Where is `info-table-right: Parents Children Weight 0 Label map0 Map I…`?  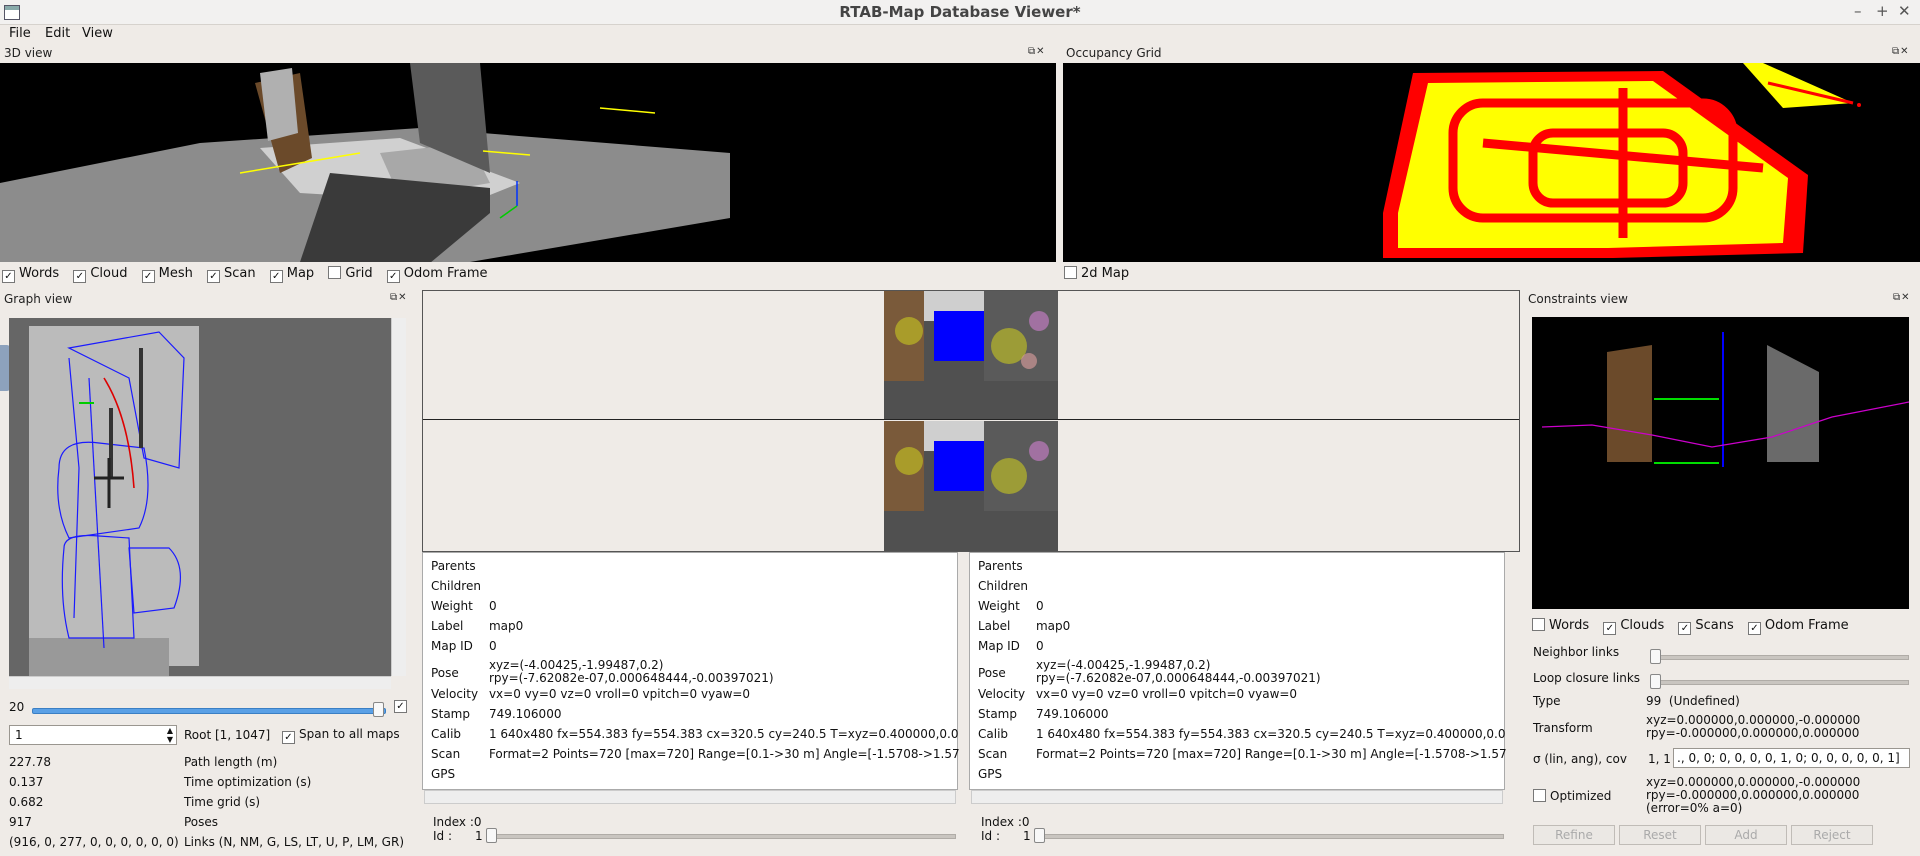
info-table-right: Parents Children Weight 0 Label map0 Map I… is located at coordinates (1238, 673).